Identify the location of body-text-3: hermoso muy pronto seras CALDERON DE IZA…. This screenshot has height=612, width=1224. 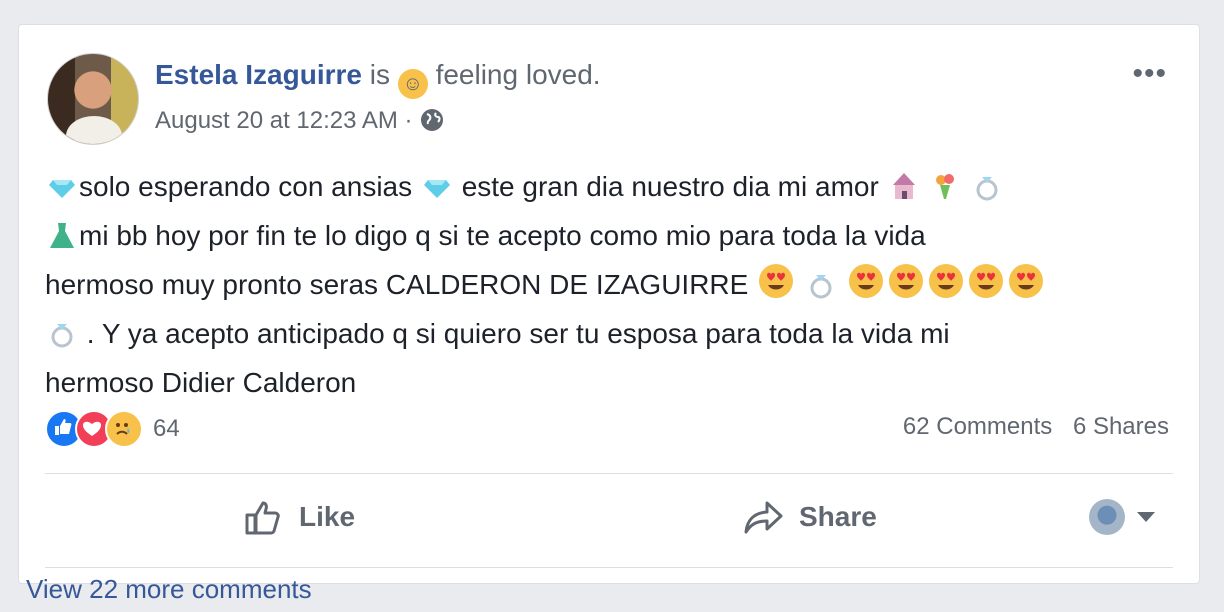
(397, 284).